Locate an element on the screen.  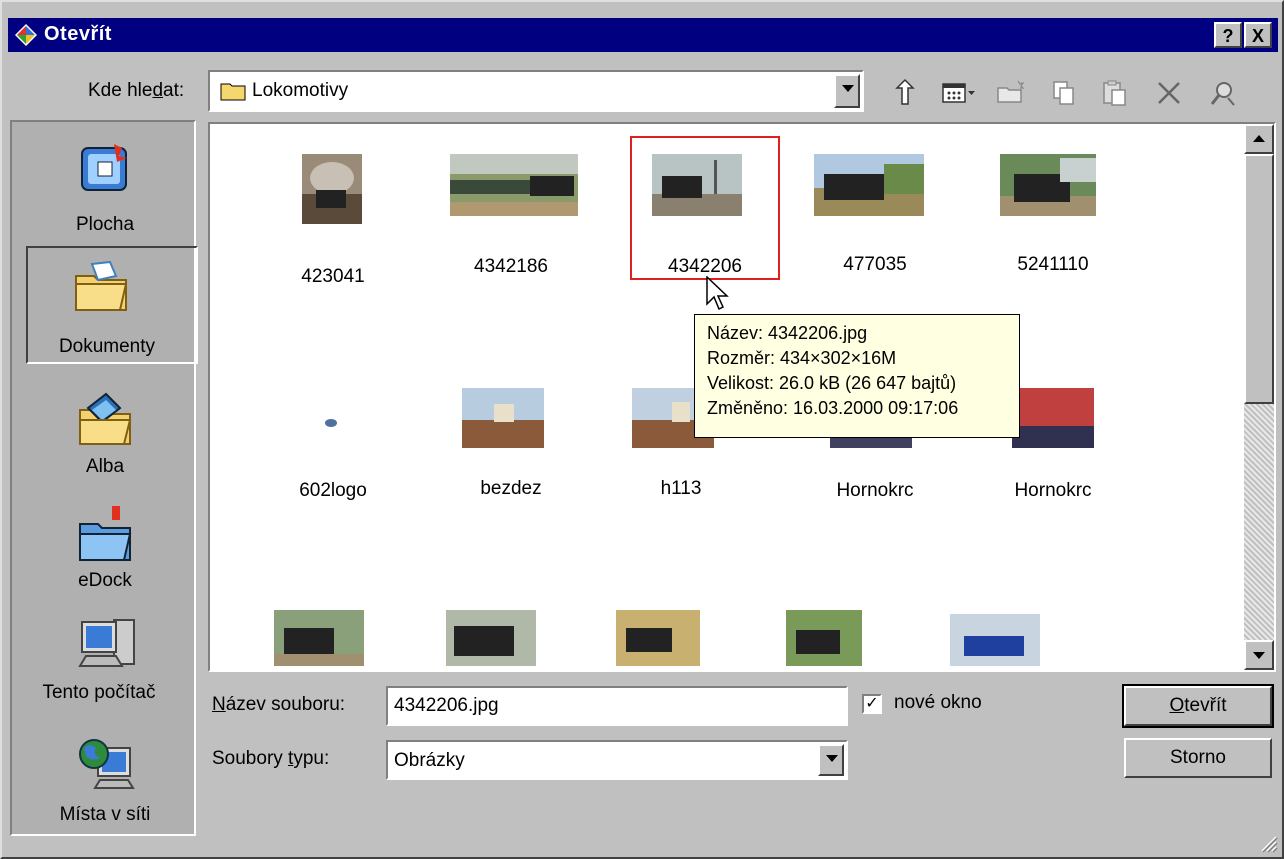
close-button: X is located at coordinates (1258, 35).